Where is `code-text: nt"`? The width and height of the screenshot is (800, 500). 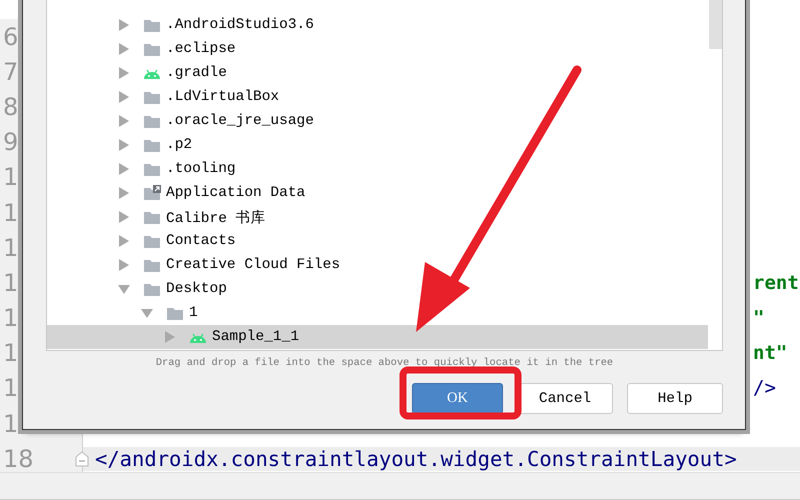 code-text: nt" is located at coordinates (770, 353).